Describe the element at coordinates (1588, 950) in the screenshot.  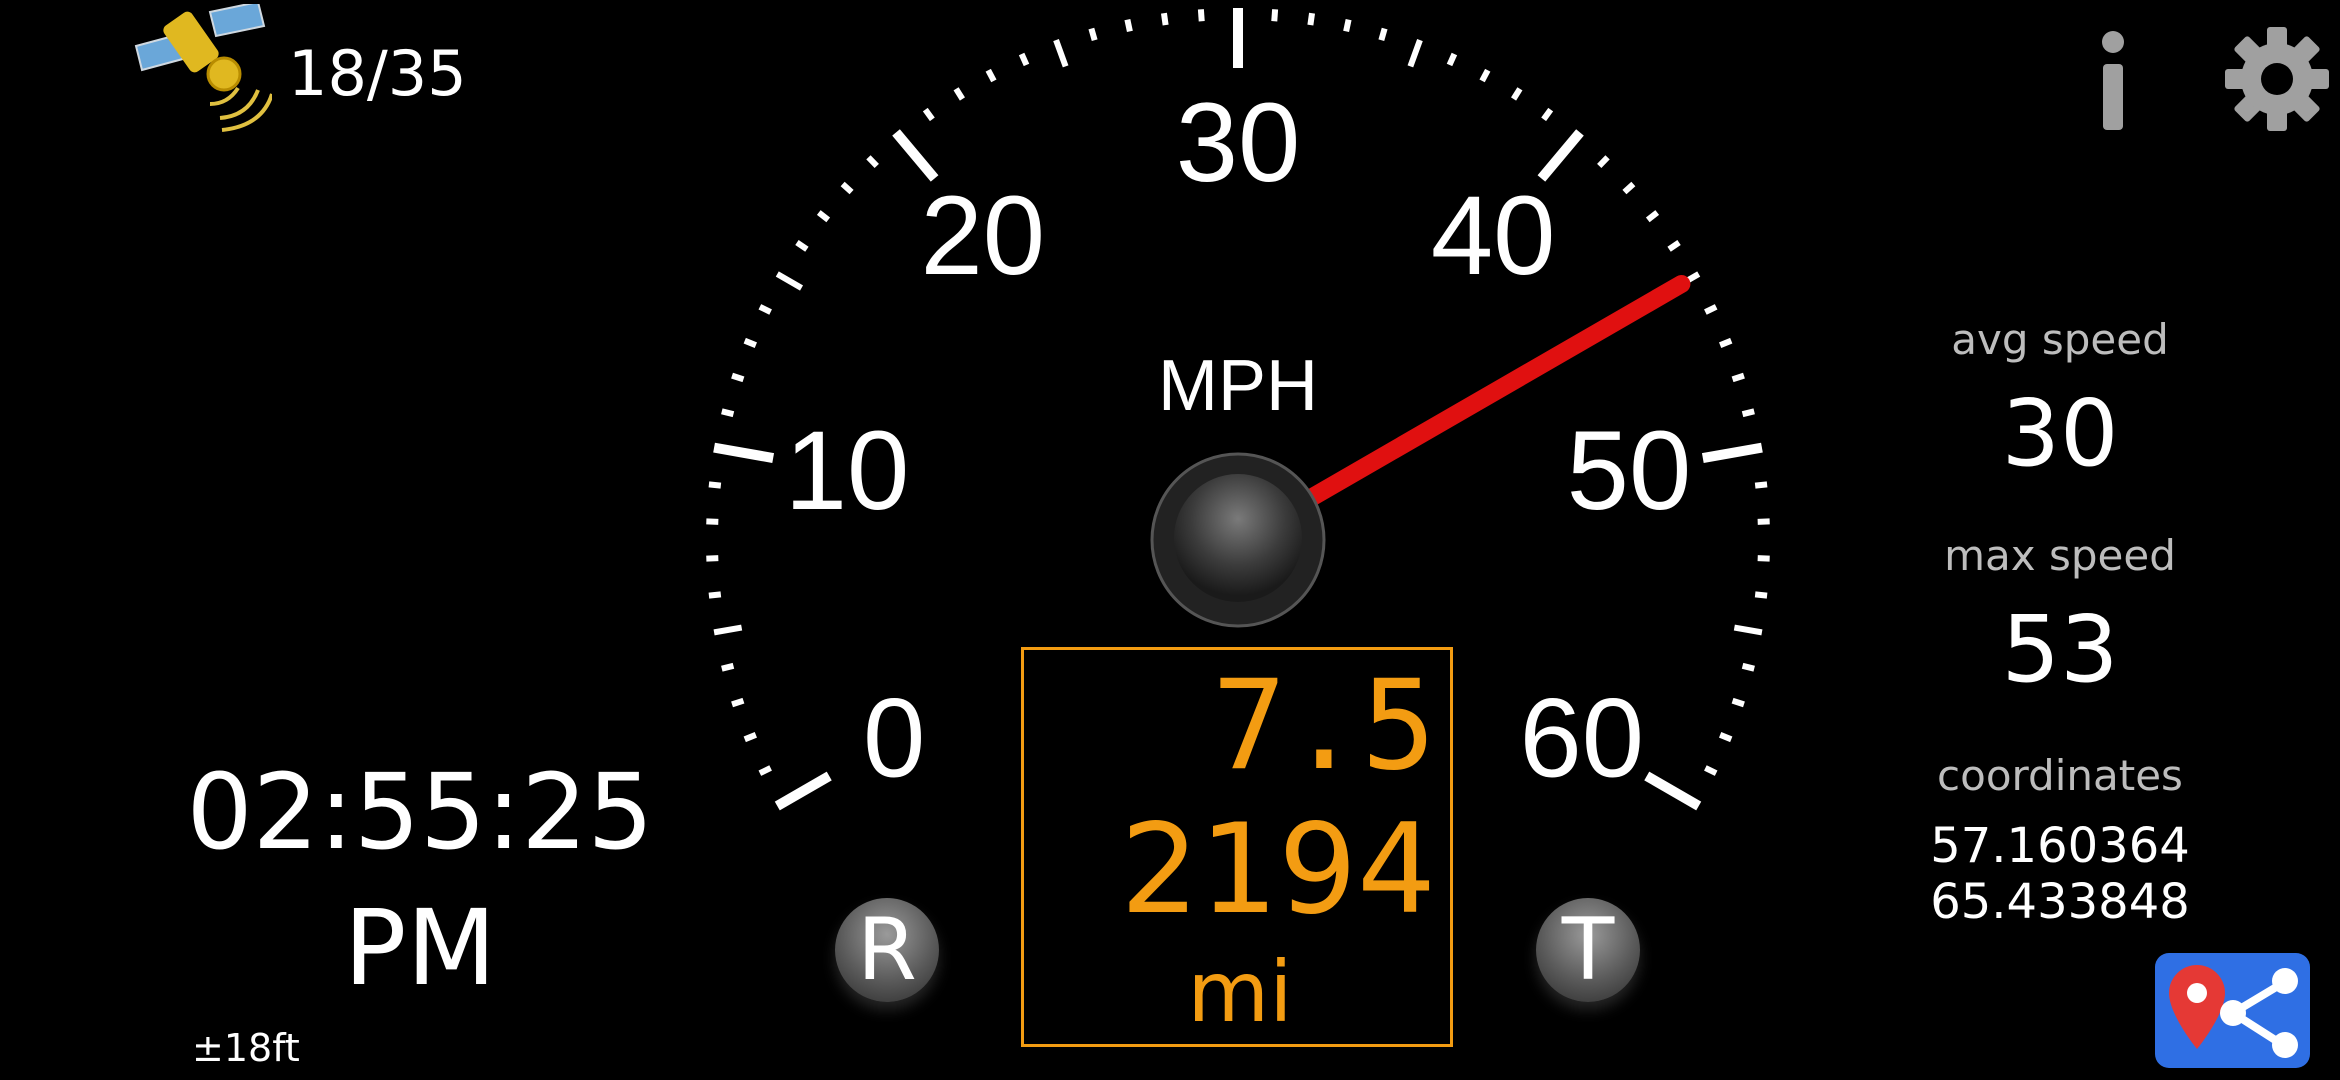
I see `trip-button: T` at that location.